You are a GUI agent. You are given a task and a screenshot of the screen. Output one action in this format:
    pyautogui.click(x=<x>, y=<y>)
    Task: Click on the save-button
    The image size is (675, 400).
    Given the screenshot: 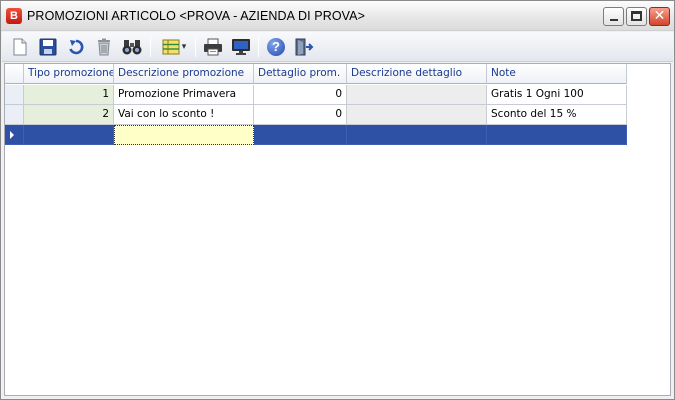 What is the action you would take?
    pyautogui.click(x=48, y=47)
    